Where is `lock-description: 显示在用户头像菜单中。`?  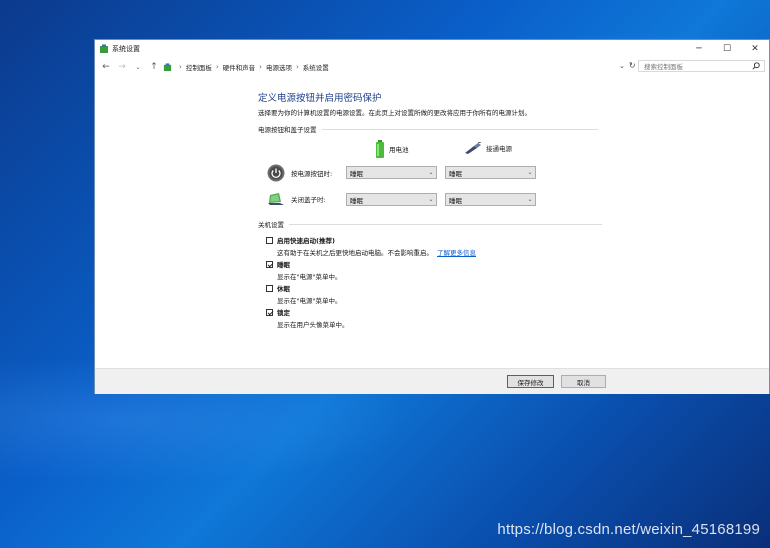 lock-description: 显示在用户头像菜单中。 is located at coordinates (313, 325).